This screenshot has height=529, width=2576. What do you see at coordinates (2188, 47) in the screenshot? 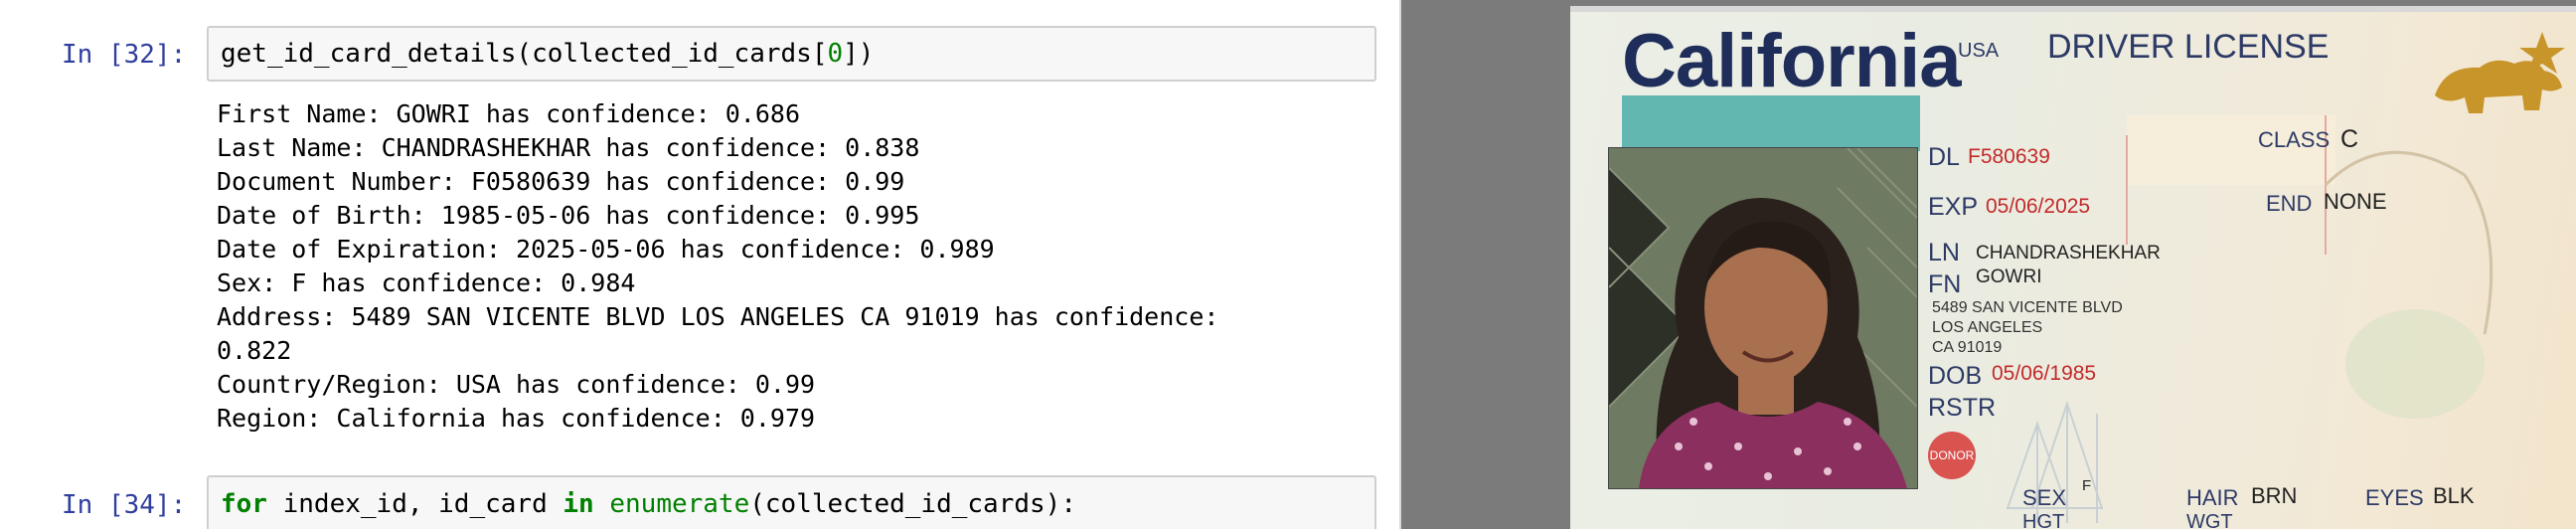
I see `card-title: DRIVER LICENSE` at bounding box center [2188, 47].